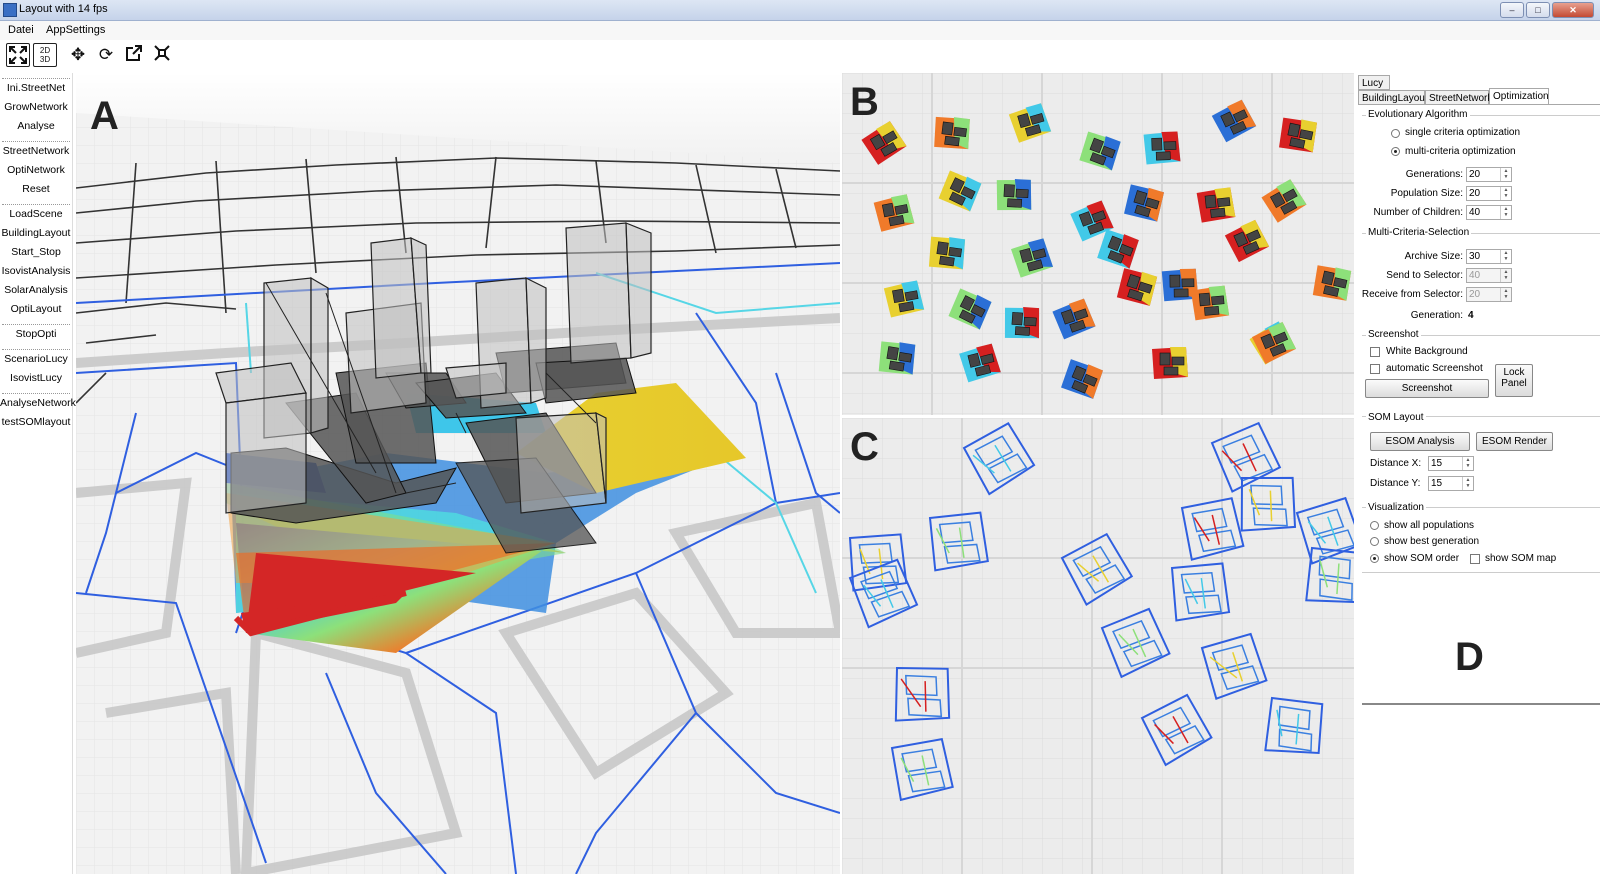 This screenshot has width=1600, height=874. Describe the element at coordinates (1375, 352) in the screenshot. I see `white-background-checkbox` at that location.